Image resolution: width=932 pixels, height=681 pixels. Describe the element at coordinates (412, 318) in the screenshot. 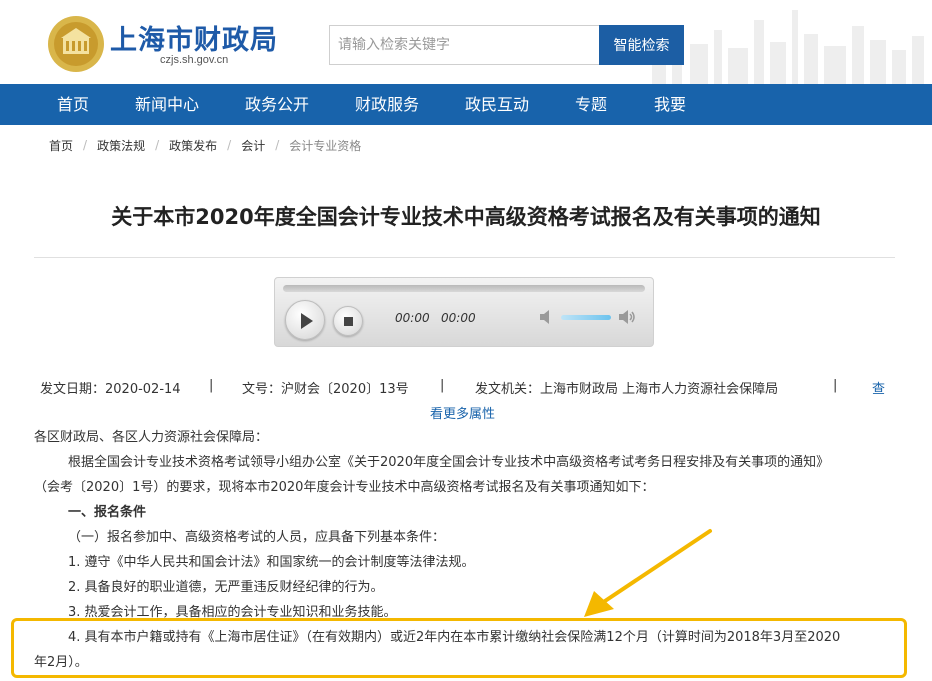

I see `current-time: 00:00` at that location.